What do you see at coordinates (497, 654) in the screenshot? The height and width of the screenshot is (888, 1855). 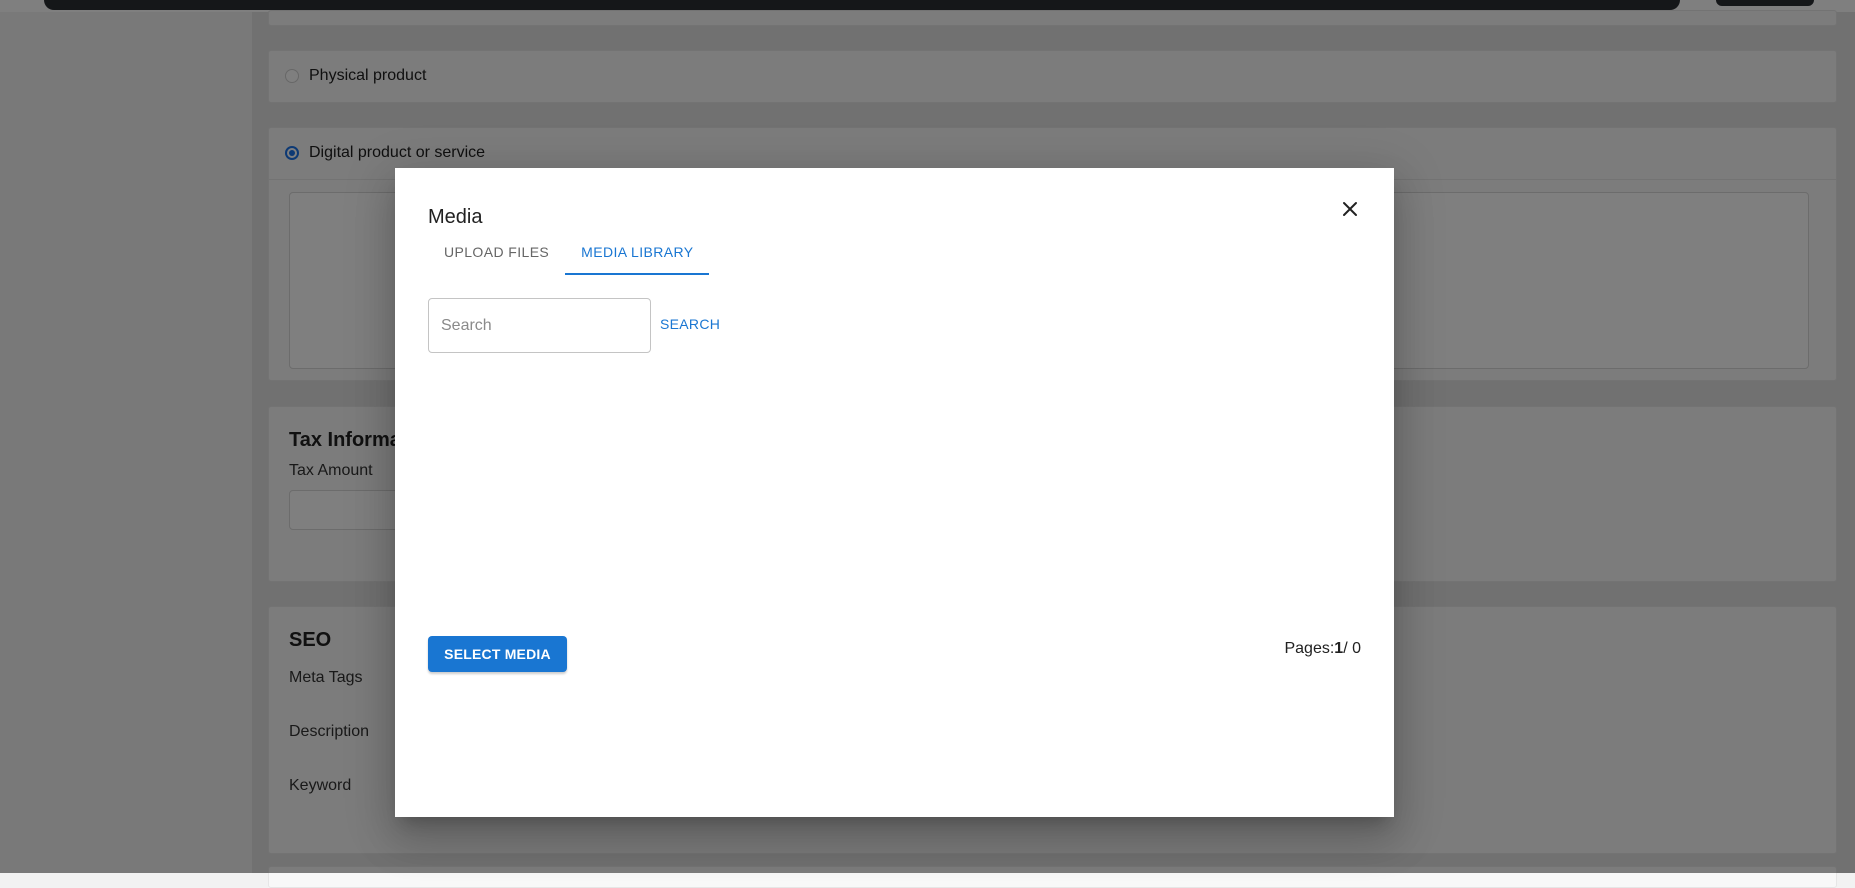 I see `select-media-button: SELECT MEDIA` at bounding box center [497, 654].